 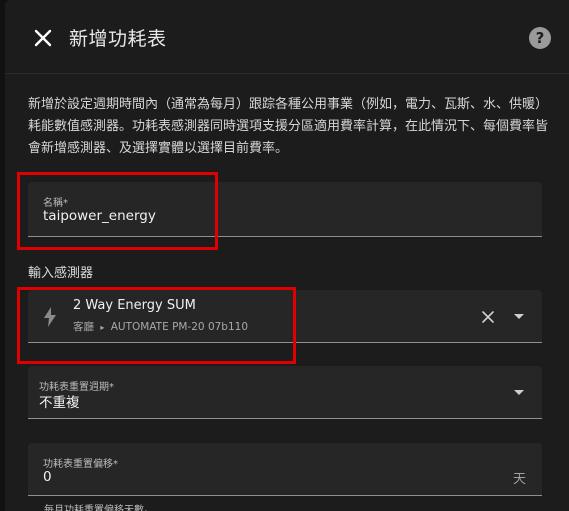 I want to click on reset-offset-field: 功耗表重置偏移* 0 天, so click(x=285, y=469).